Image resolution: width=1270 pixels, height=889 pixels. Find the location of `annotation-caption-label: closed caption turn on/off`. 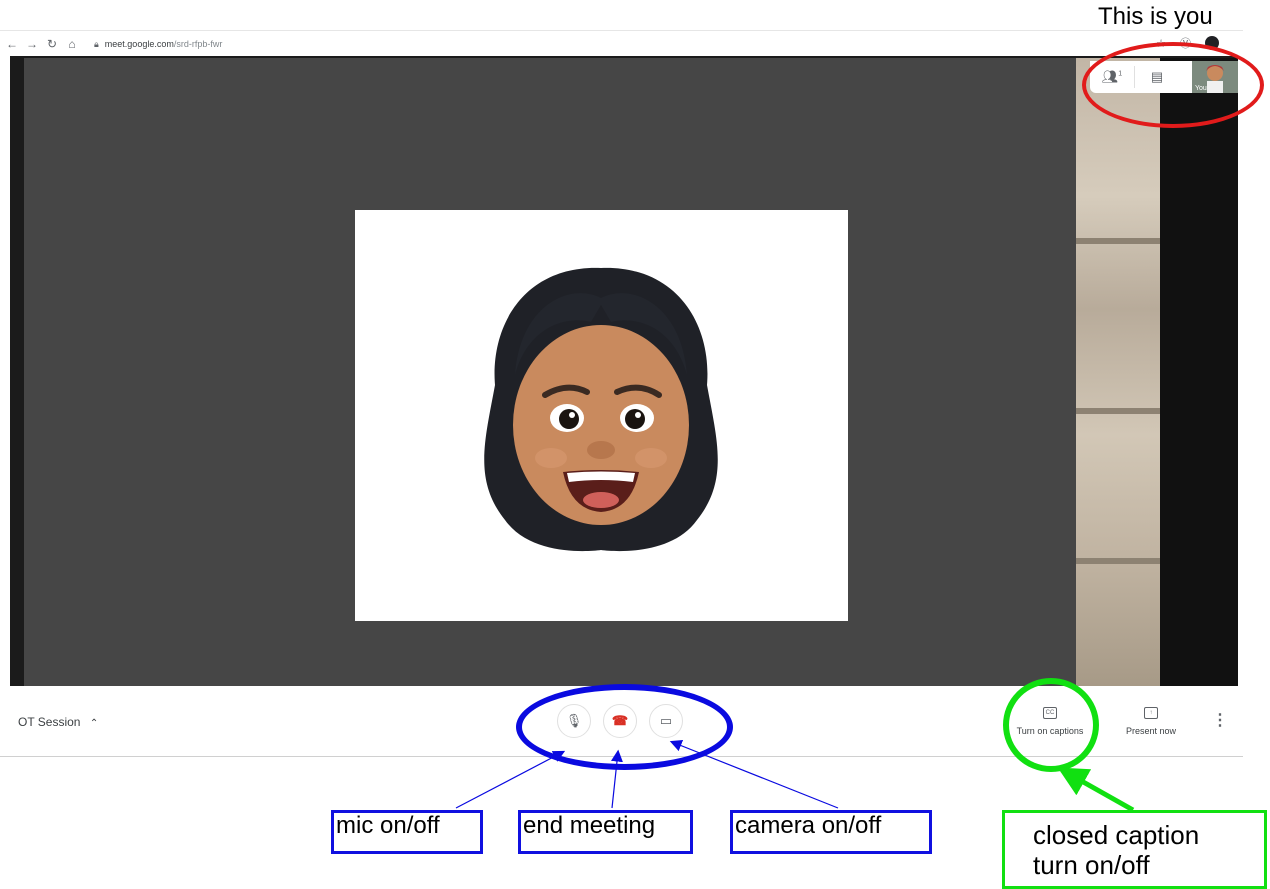

annotation-caption-label: closed caption turn on/off is located at coordinates (1134, 849).